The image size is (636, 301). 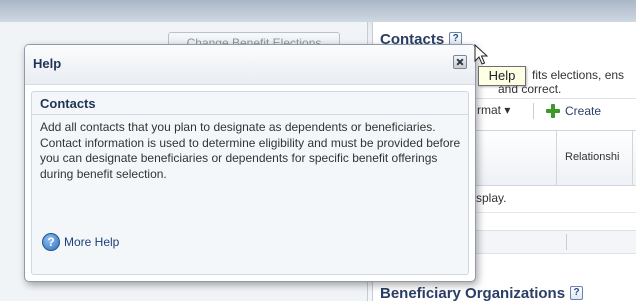 I want to click on help-tooltip: Help, so click(x=502, y=76).